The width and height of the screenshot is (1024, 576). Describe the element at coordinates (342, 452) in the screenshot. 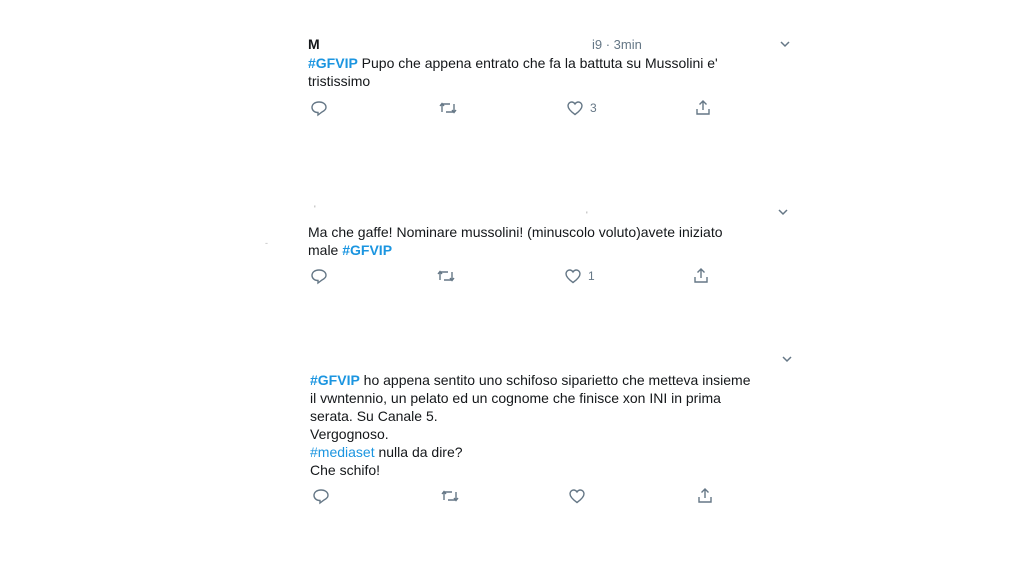

I see `hashtag-link: #mediaset` at that location.